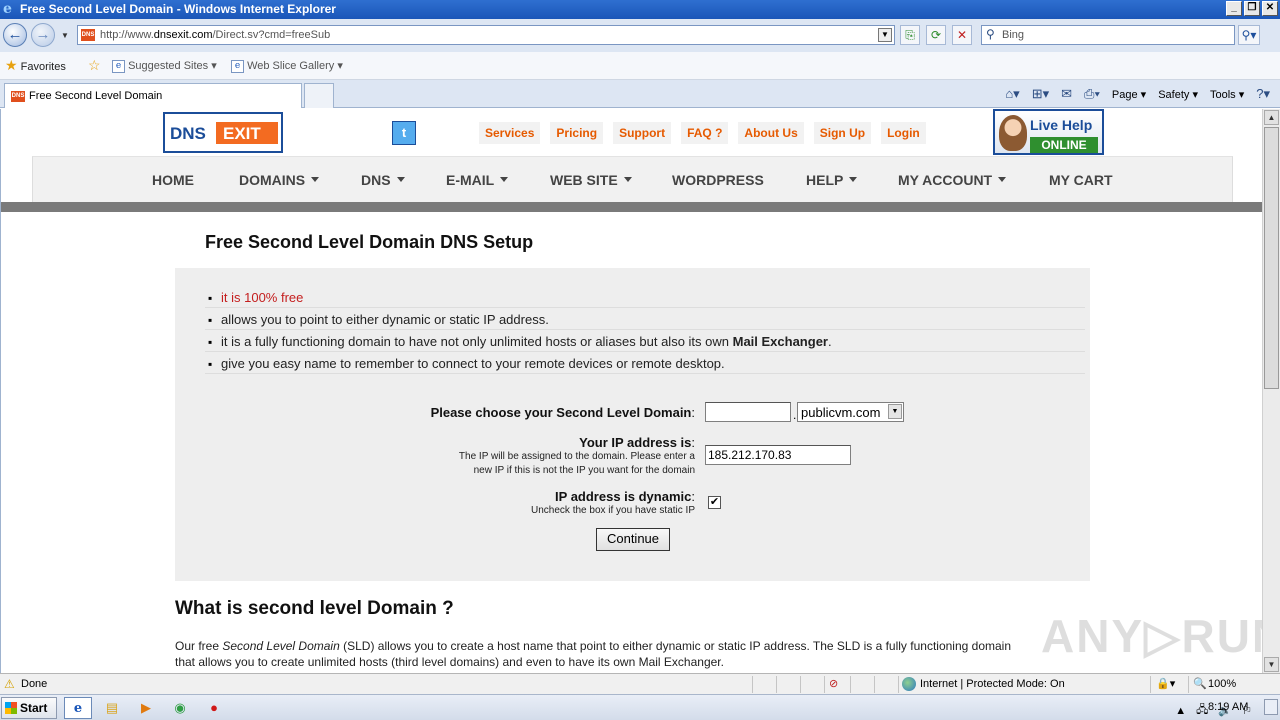 The height and width of the screenshot is (720, 1280). Describe the element at coordinates (895, 411) in the screenshot. I see `chevron-down-icon: ▼` at that location.